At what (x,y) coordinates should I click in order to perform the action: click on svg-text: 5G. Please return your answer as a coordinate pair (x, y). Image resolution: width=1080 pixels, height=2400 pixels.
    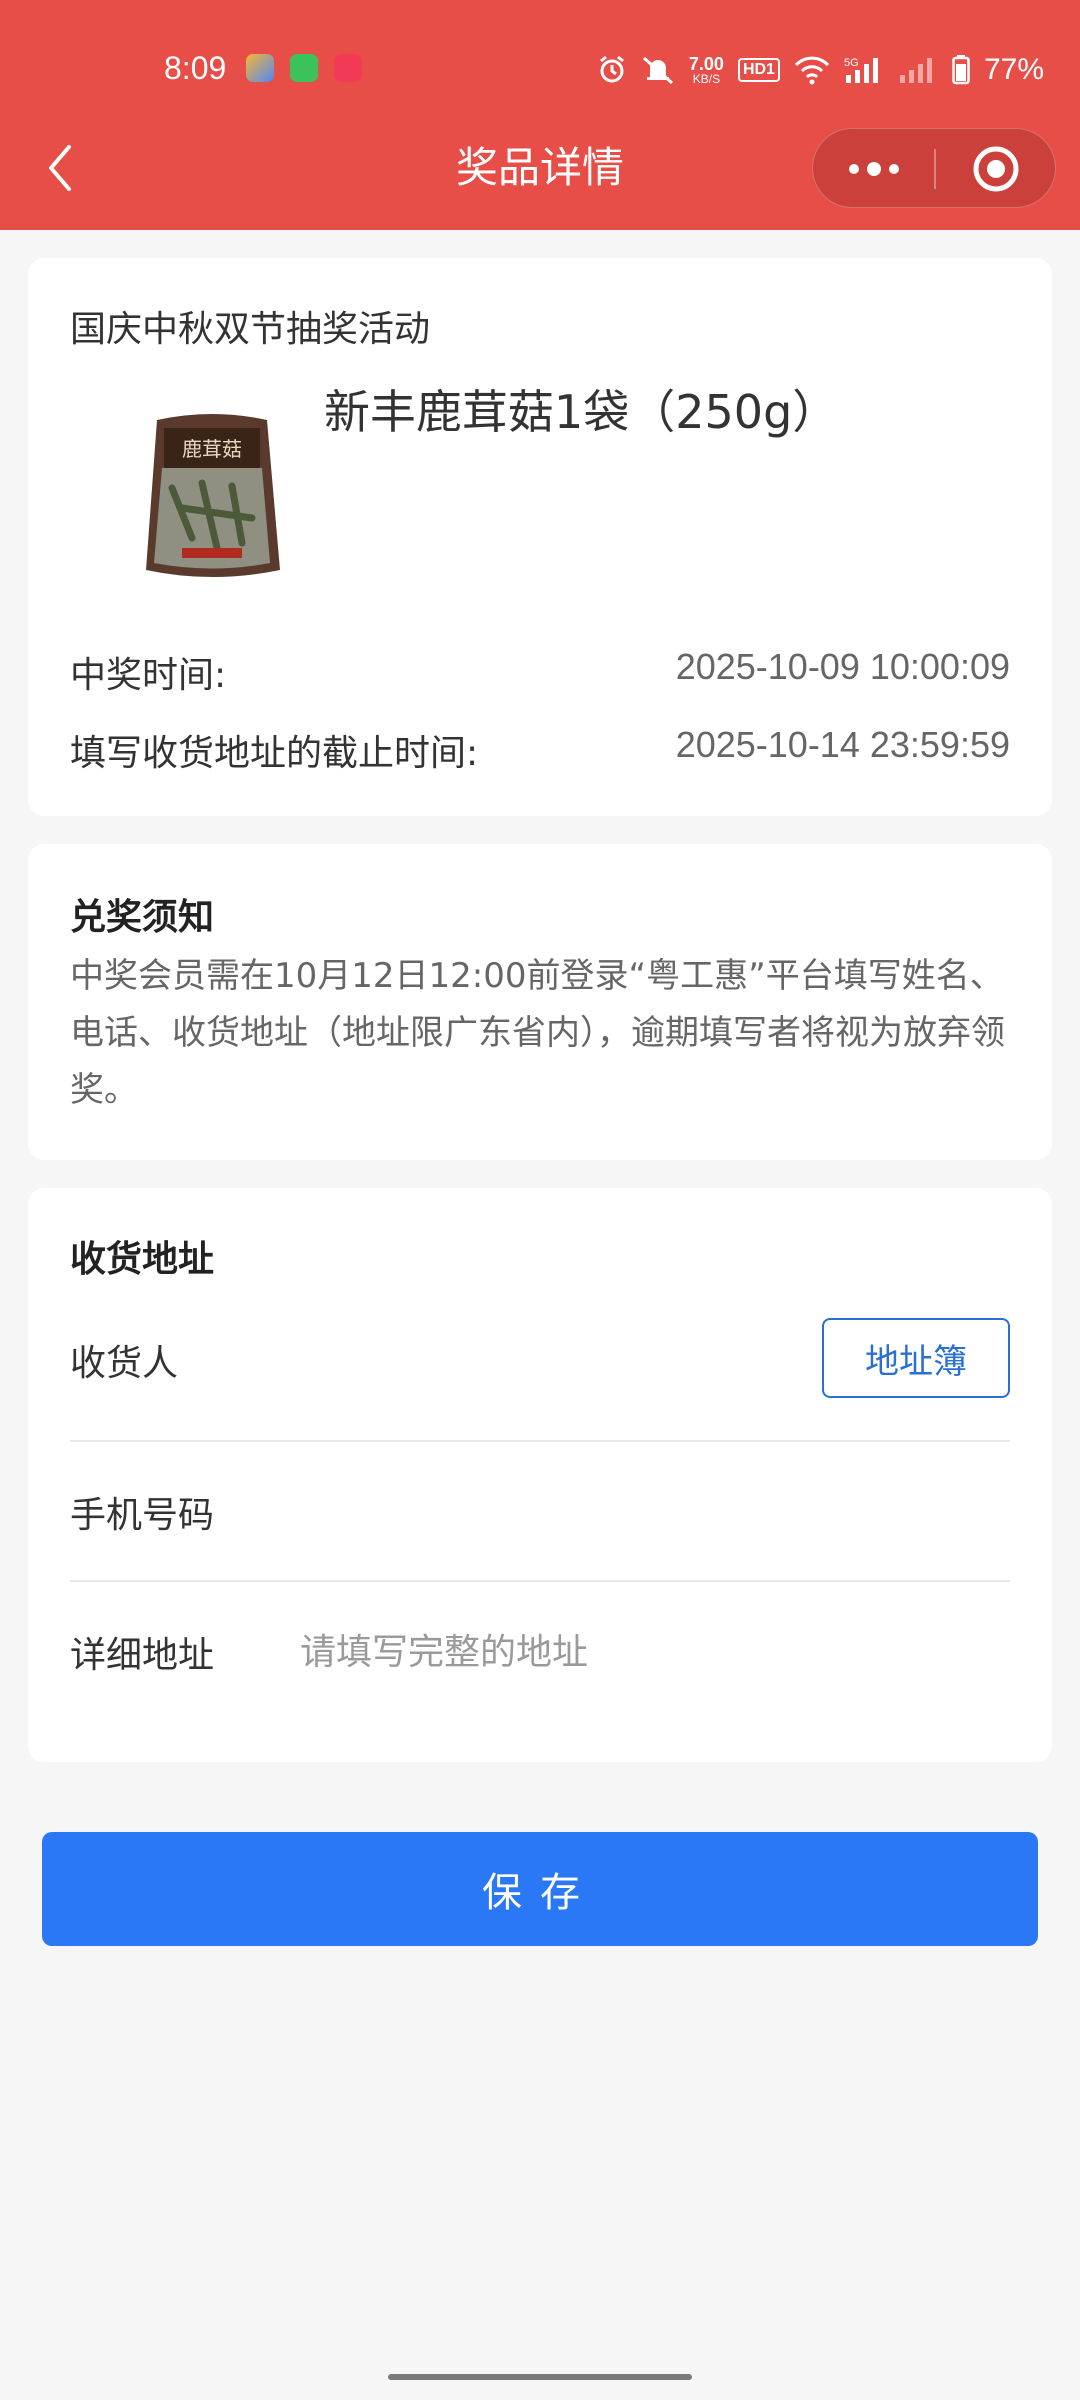
    Looking at the image, I should click on (851, 63).